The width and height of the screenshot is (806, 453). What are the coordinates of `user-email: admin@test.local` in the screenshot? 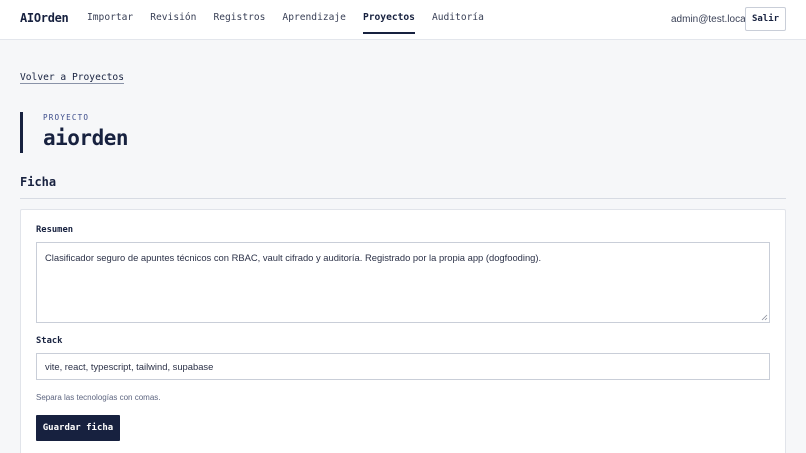 It's located at (709, 19).